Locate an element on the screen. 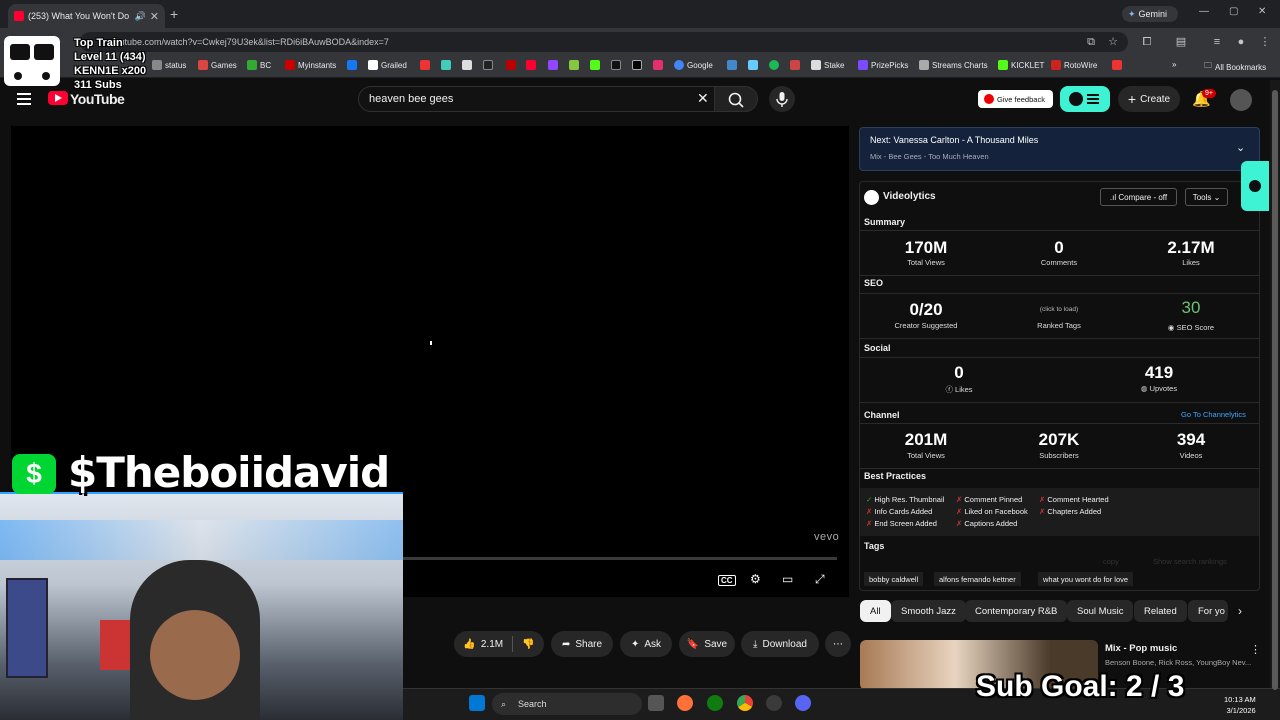  bookmark-kicklet: KICKLET is located at coordinates (1021, 65).